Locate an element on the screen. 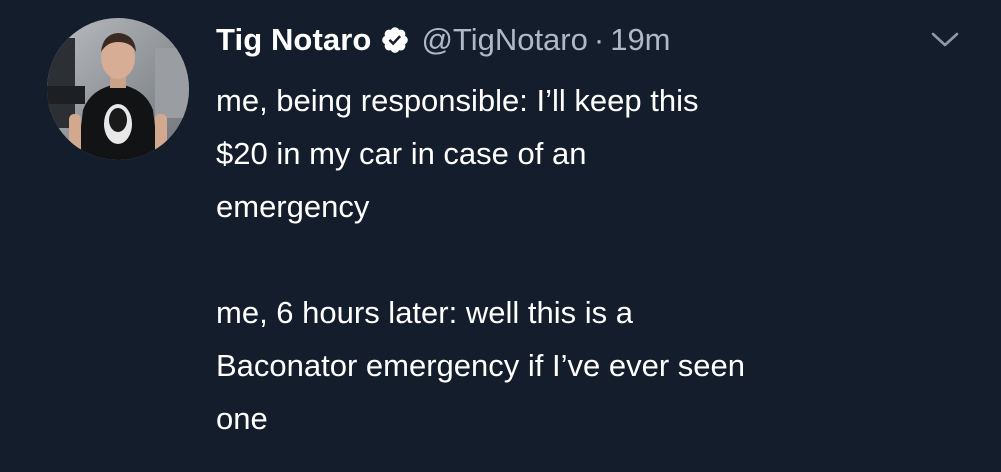 Image resolution: width=1001 pixels, height=472 pixels. avatar-photo-icon is located at coordinates (118, 89).